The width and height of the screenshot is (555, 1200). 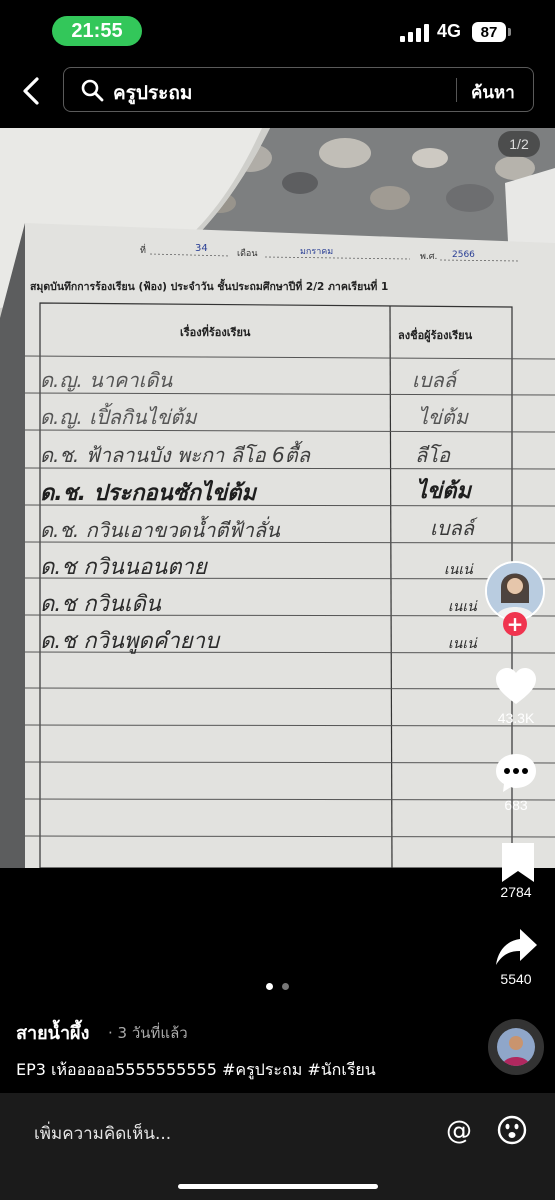 What do you see at coordinates (435, 335) in the screenshot?
I see `svg-text: ลงชื่อผู้ร้องเรียน` at bounding box center [435, 335].